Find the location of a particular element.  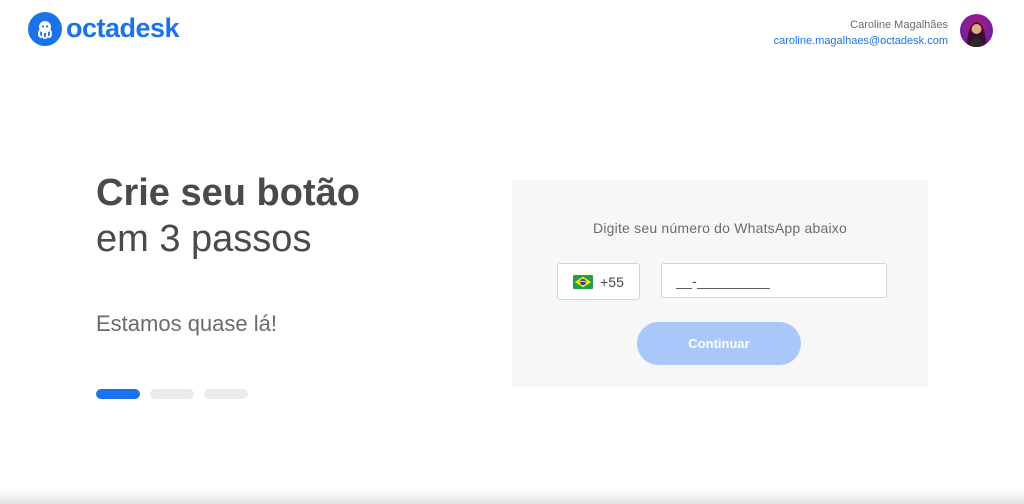

card-title: Digite seu número do WhatsApp abaixo is located at coordinates (720, 228).